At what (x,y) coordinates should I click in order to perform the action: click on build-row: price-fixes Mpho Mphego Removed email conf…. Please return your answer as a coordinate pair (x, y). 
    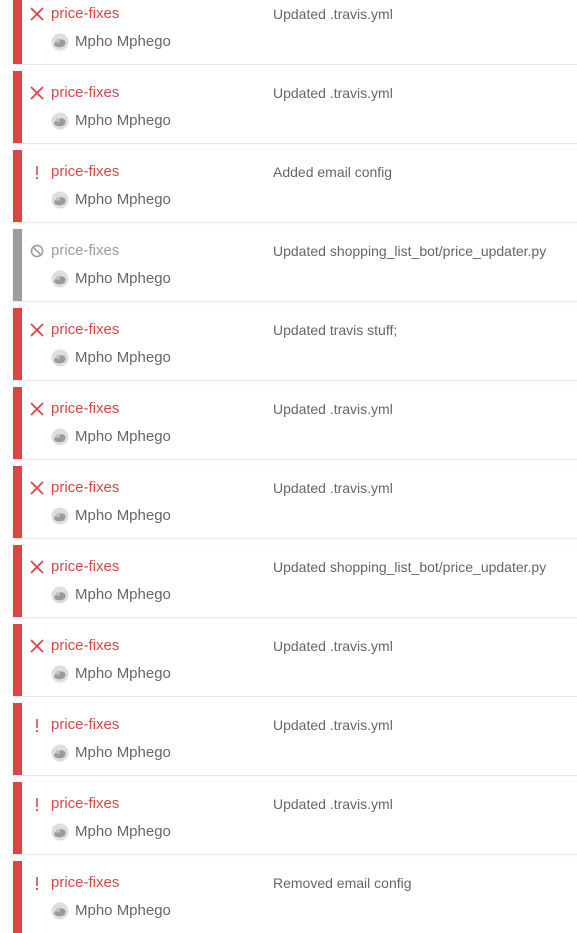
    Looking at the image, I should click on (295, 897).